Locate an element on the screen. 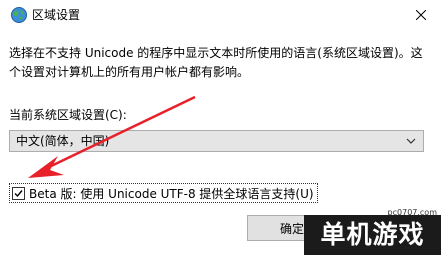 The image size is (441, 255). current-locale-label: 当前系统区域设置(C): is located at coordinates (68, 115).